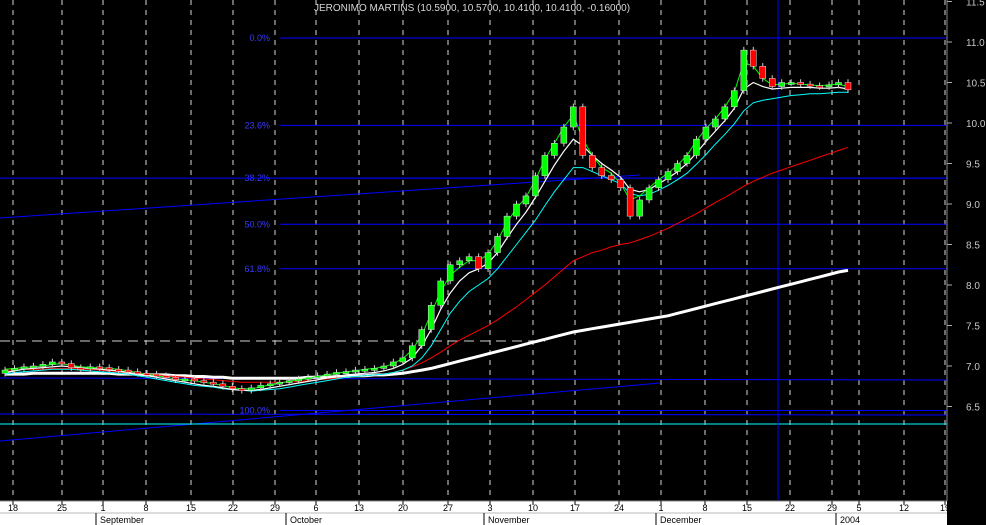 This screenshot has width=986, height=525. I want to click on x-tick-label: 12, so click(904, 508).